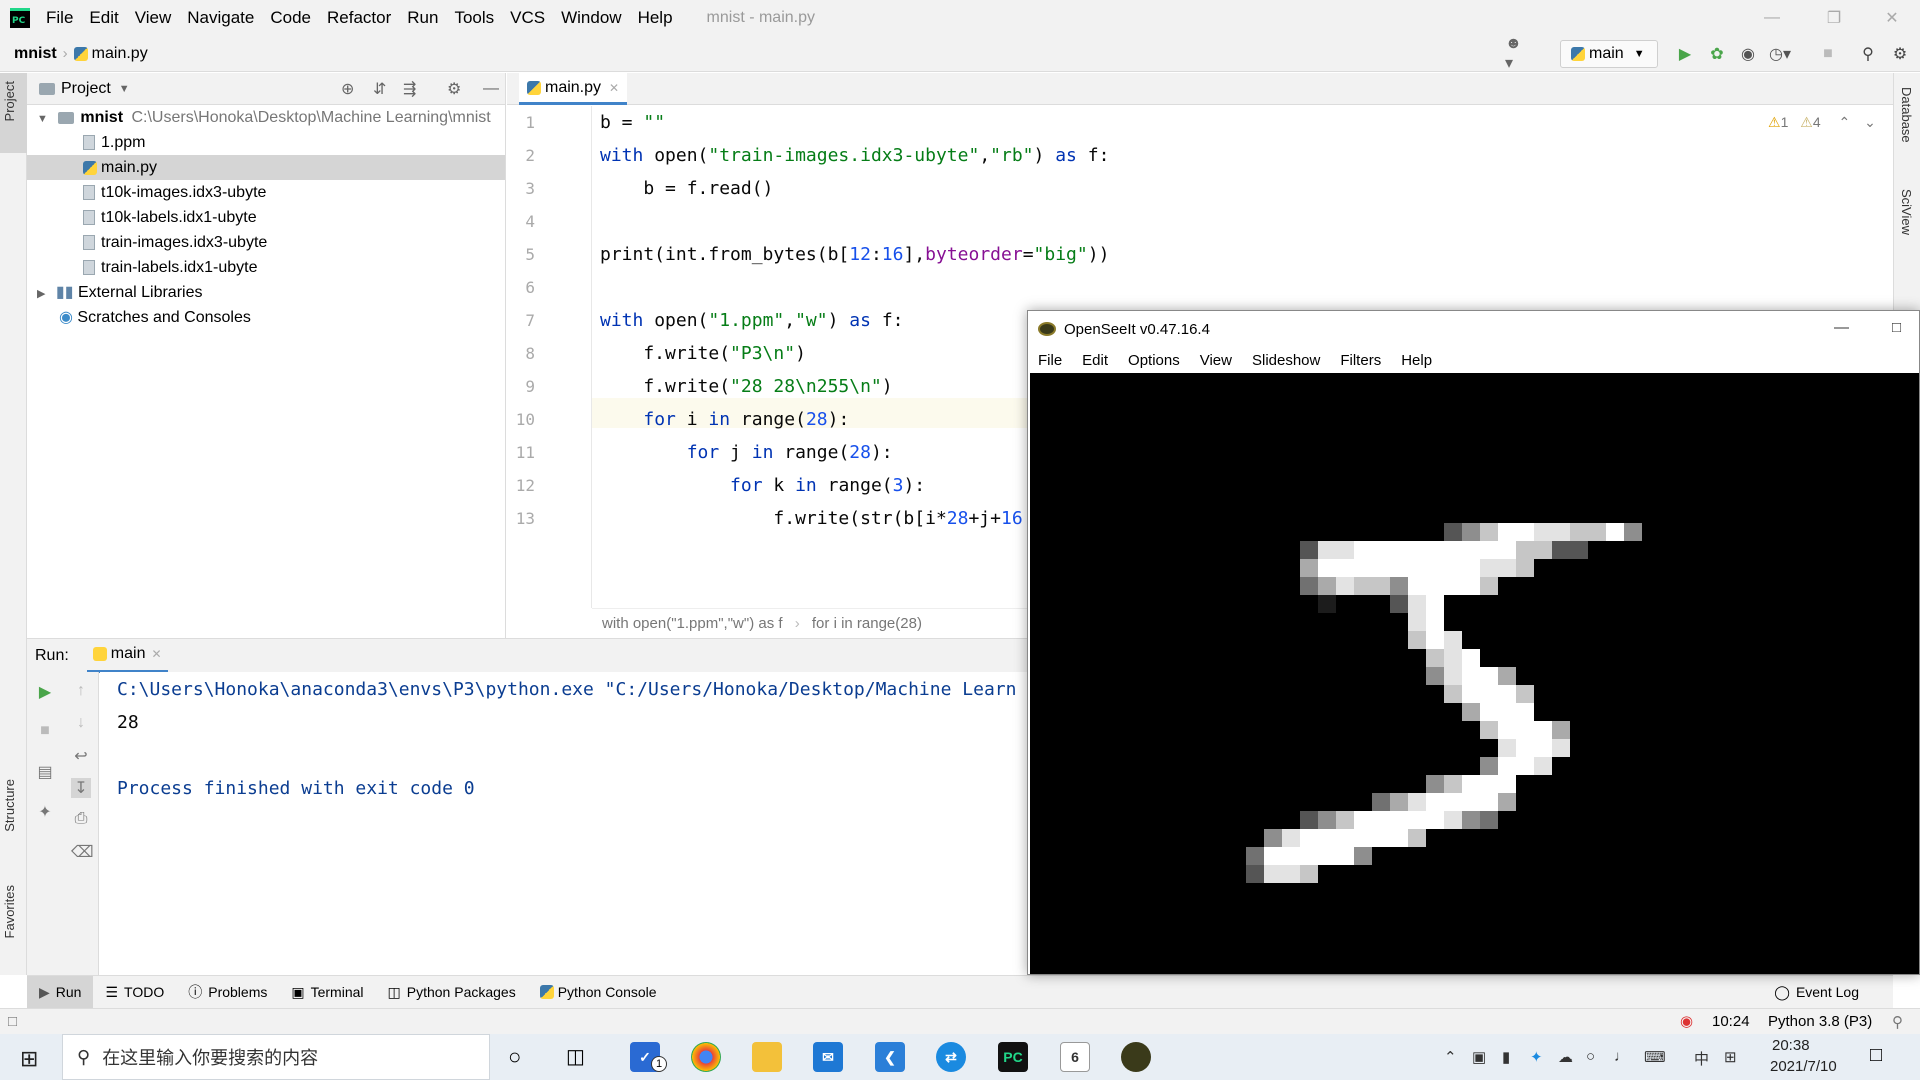  Describe the element at coordinates (1900, 54) in the screenshot. I see `settings-icon: ⚙` at that location.